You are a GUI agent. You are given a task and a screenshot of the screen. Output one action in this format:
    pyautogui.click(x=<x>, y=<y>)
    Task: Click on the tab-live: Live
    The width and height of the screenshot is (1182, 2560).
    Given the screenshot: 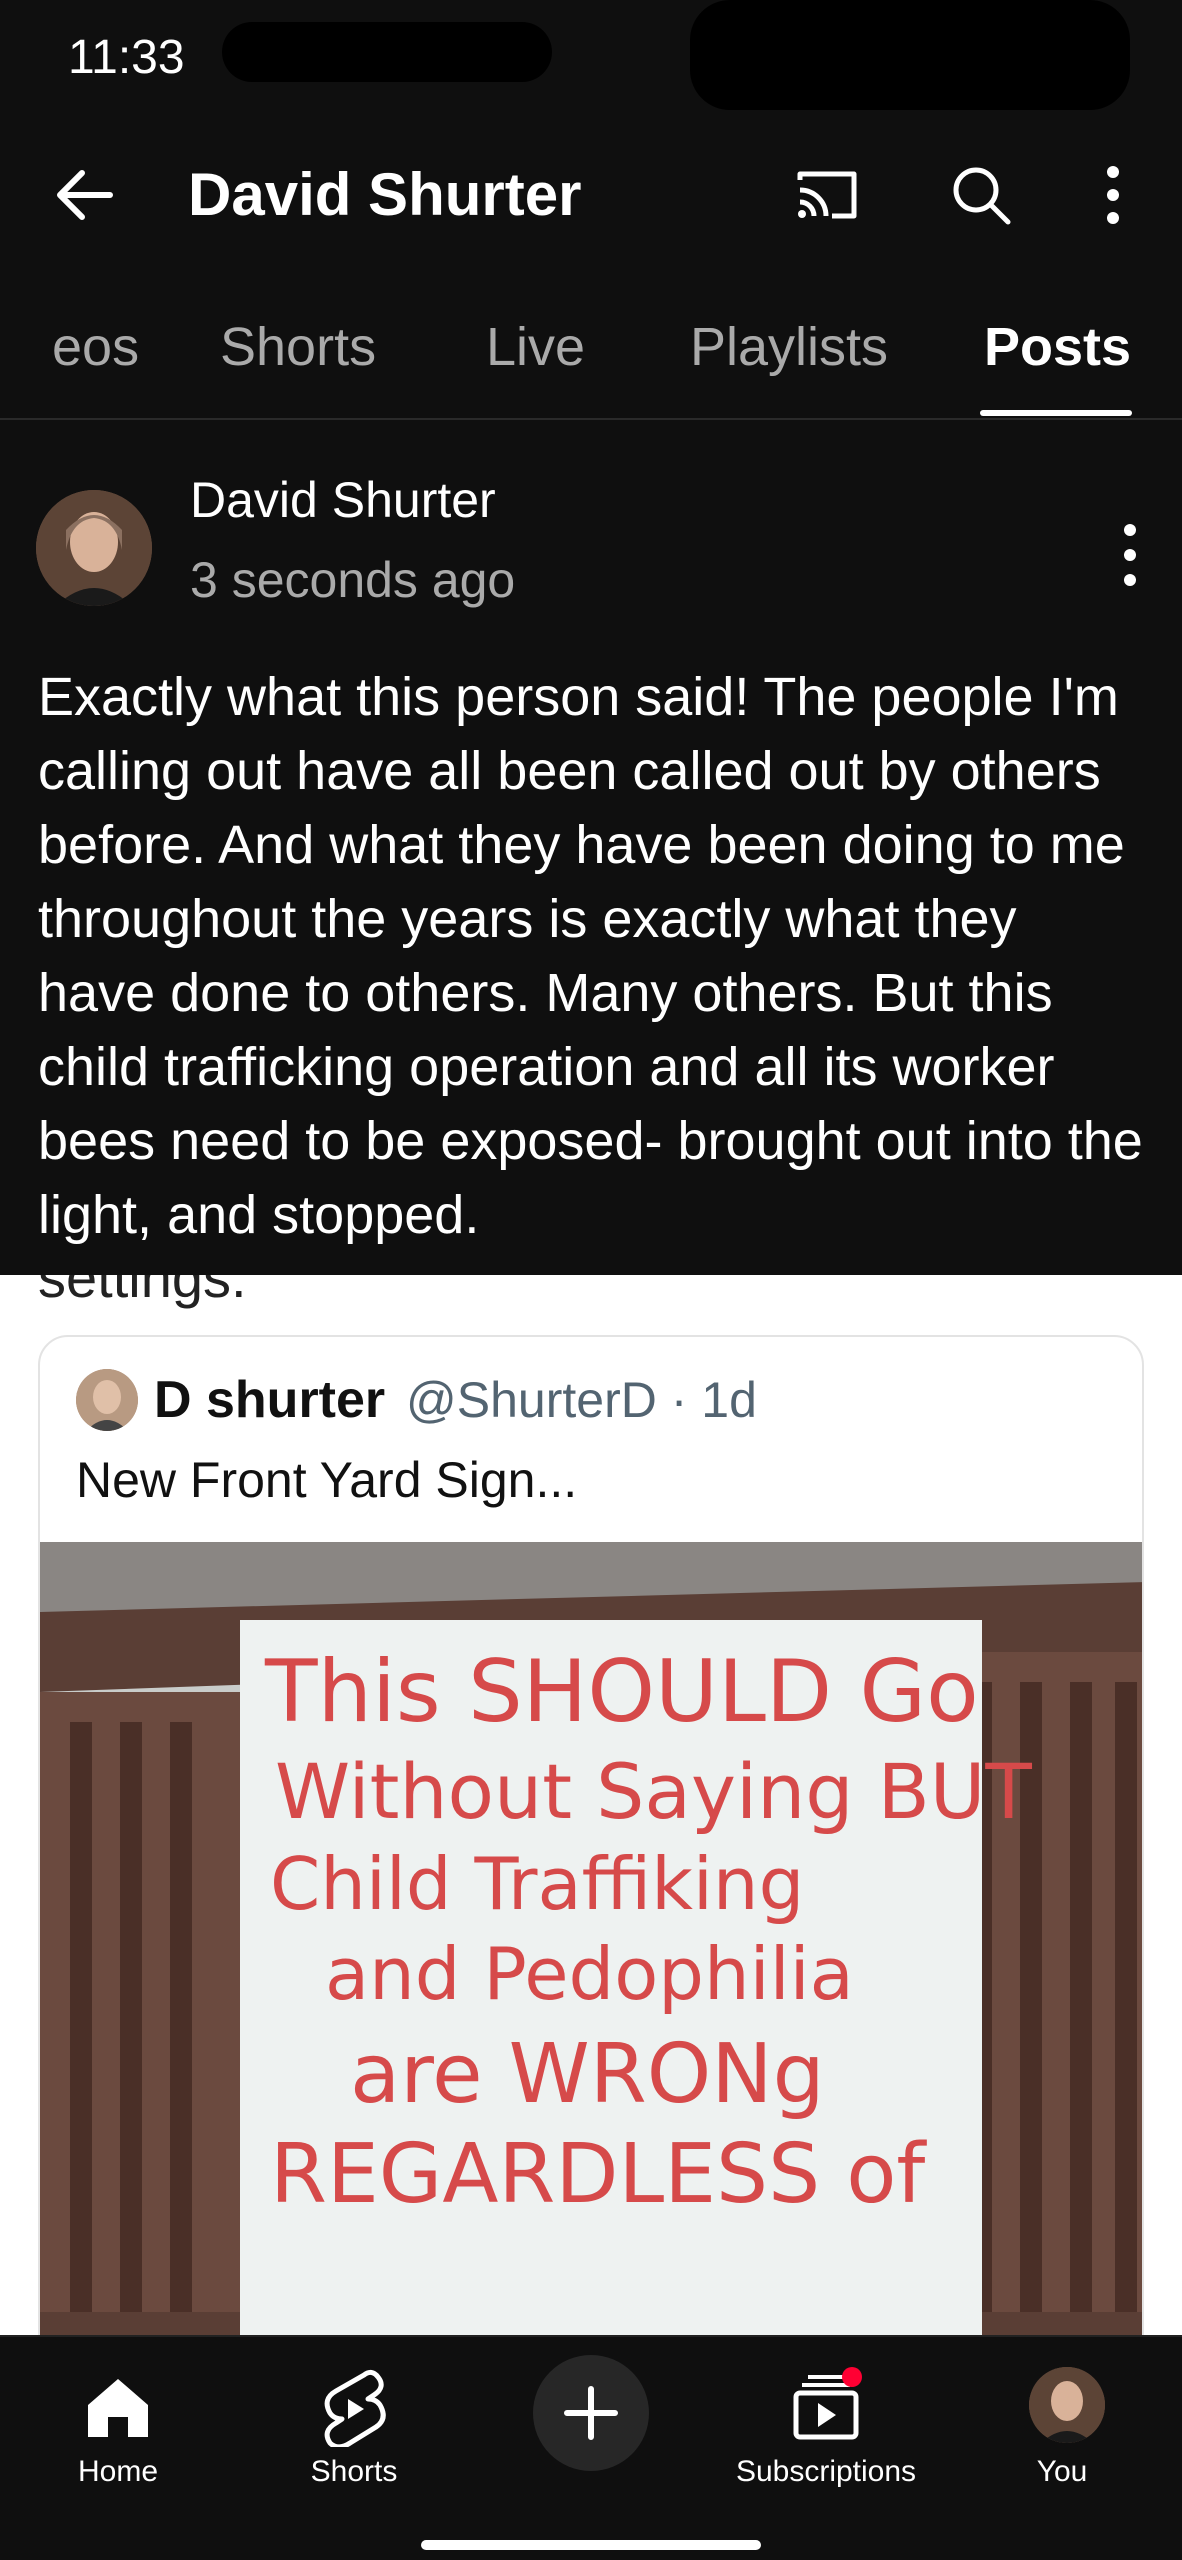 What is the action you would take?
    pyautogui.click(x=535, y=347)
    